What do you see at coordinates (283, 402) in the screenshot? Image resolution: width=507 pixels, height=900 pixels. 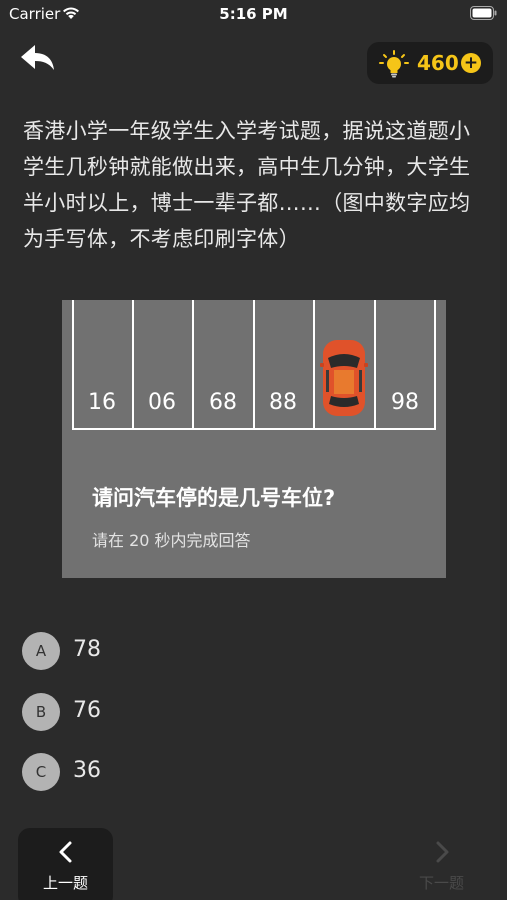 I see `stall-number: 88` at bounding box center [283, 402].